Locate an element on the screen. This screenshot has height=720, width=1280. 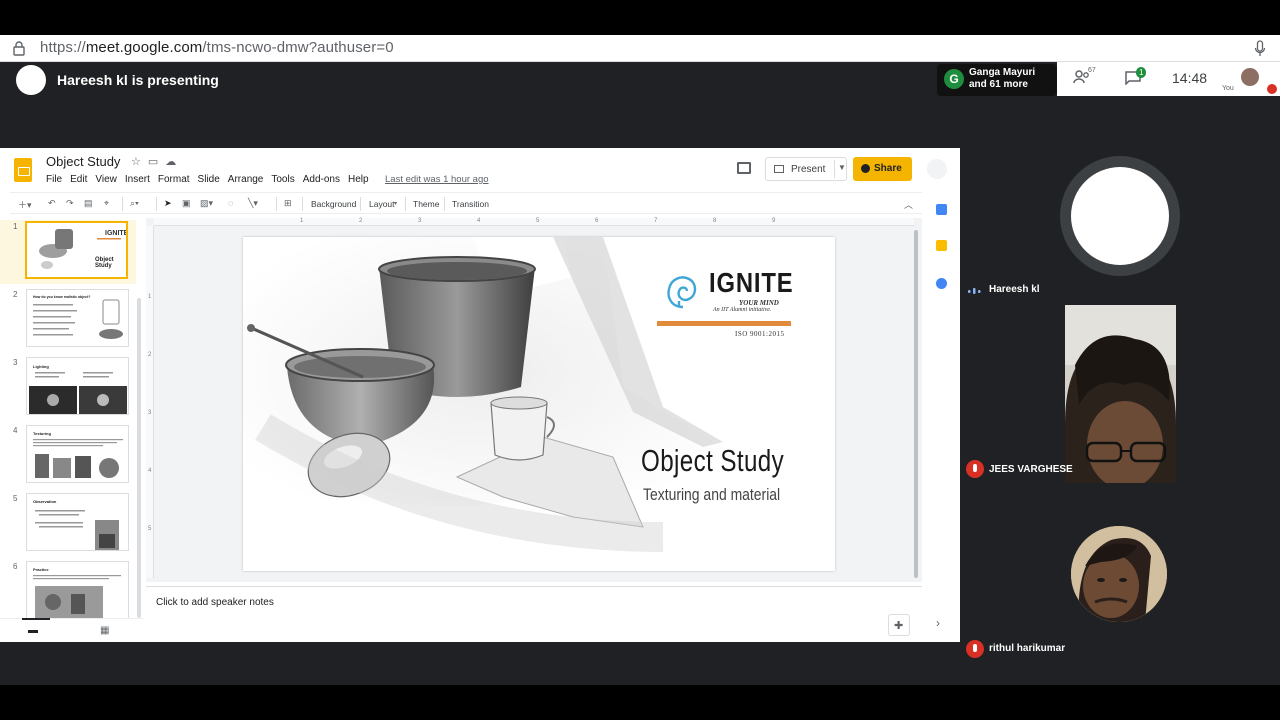
participant-avatar-rithul is located at coordinates (1119, 574).